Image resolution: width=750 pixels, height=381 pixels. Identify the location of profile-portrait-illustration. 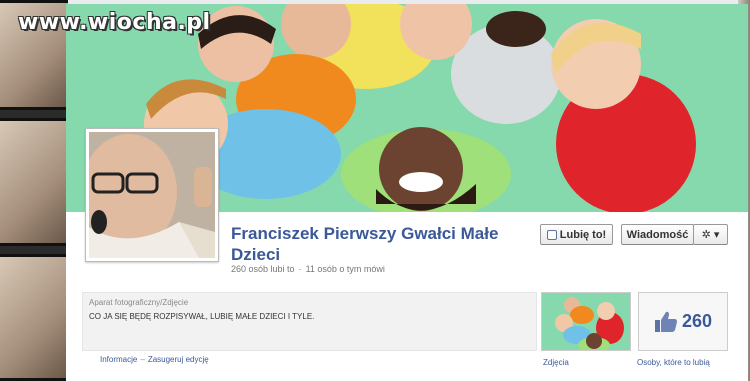
(152, 195).